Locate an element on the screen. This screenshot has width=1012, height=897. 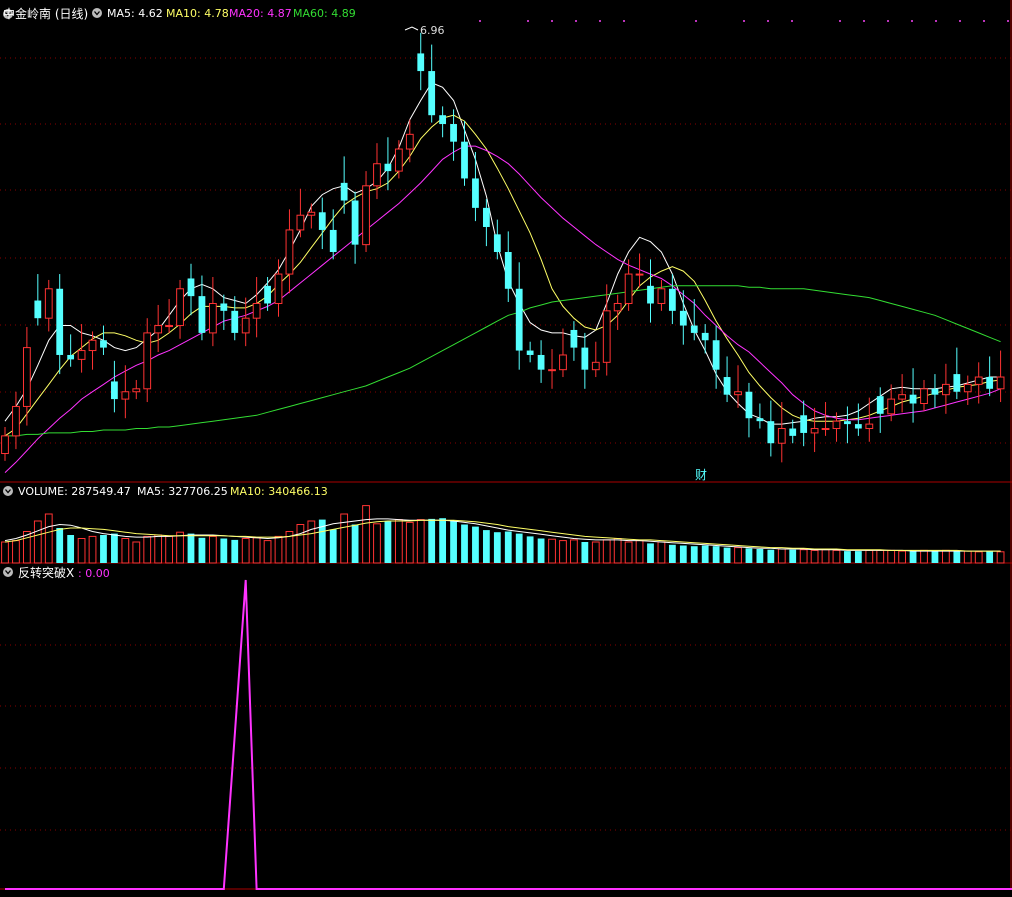
ma10-label: MA10: 4.78 is located at coordinates (197, 13).